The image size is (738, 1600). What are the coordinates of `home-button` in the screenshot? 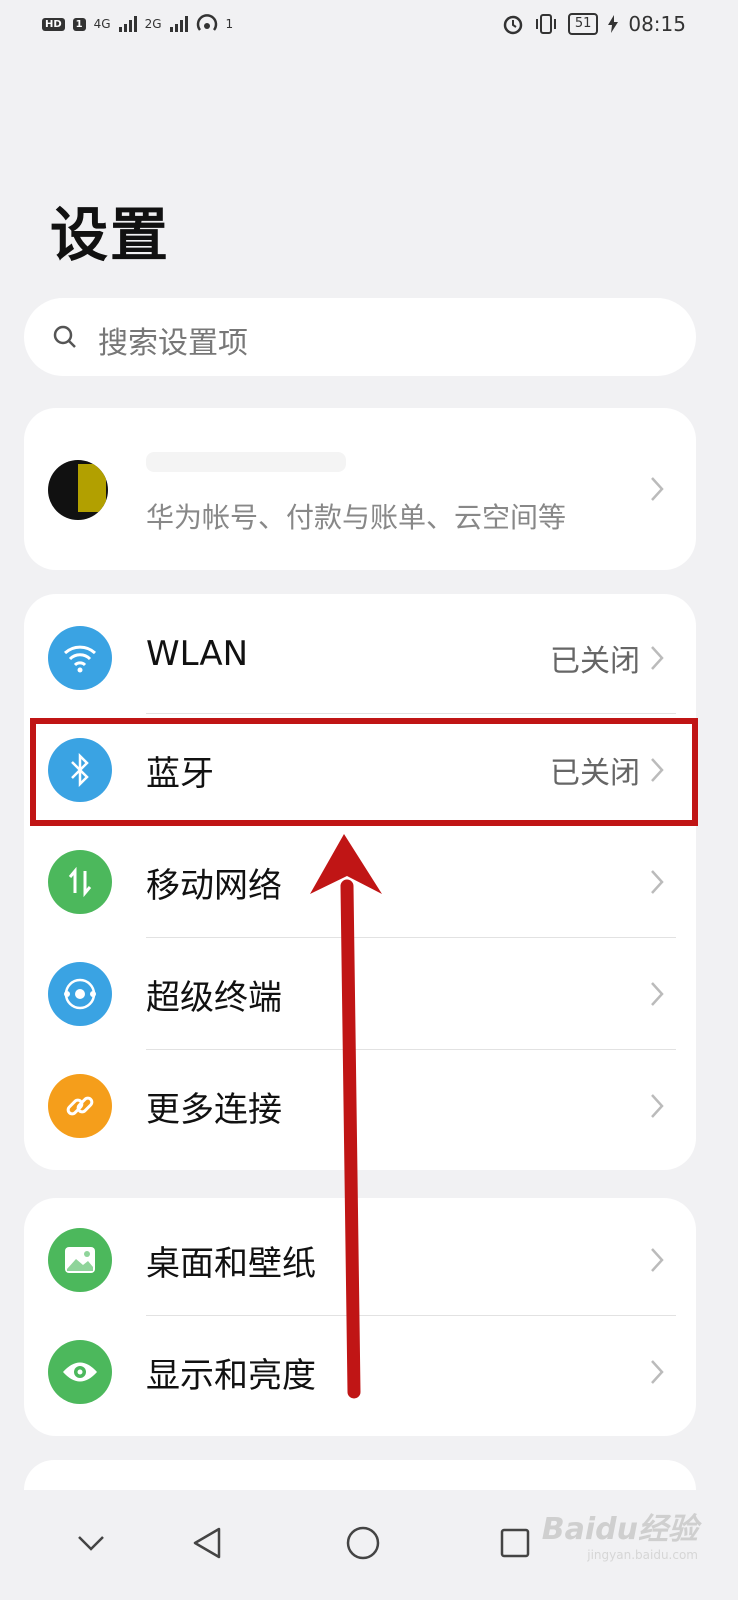 It's located at (363, 1543).